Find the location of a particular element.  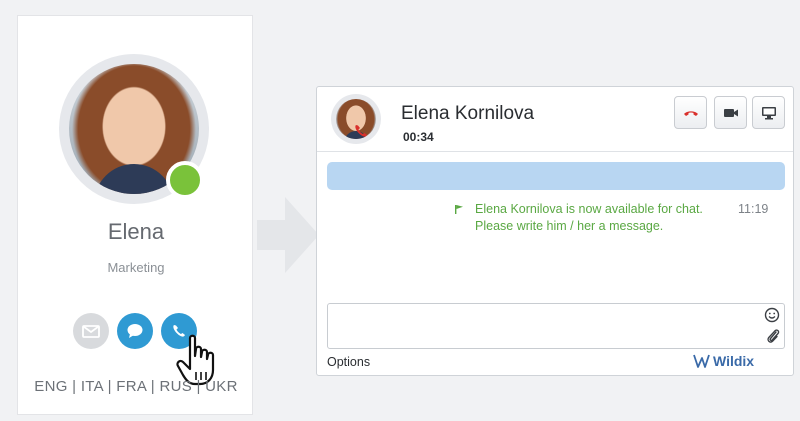

wildix-logo-icon is located at coordinates (701, 361).